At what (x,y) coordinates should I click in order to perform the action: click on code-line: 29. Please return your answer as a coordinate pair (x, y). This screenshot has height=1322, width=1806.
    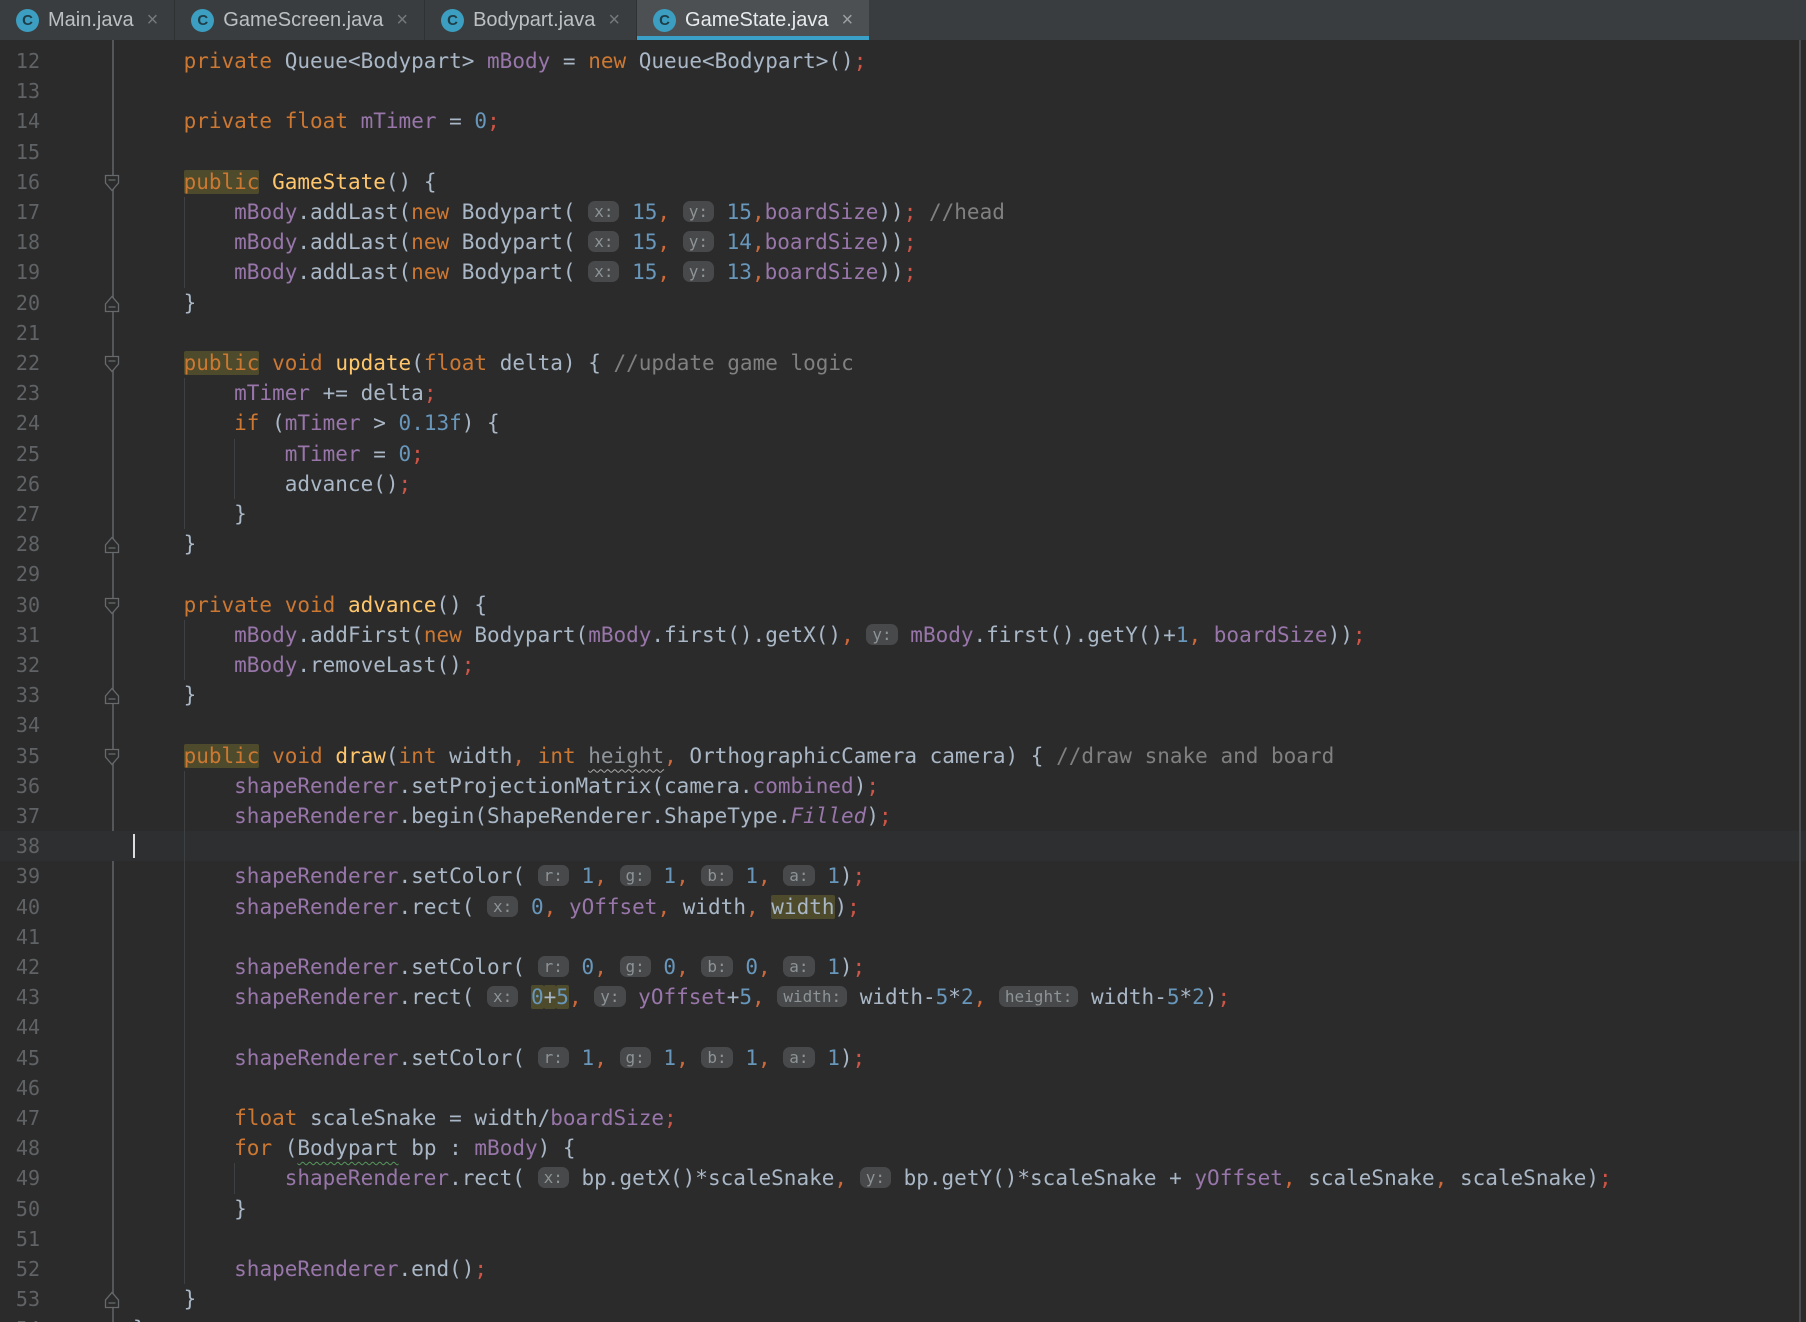
    Looking at the image, I should click on (903, 574).